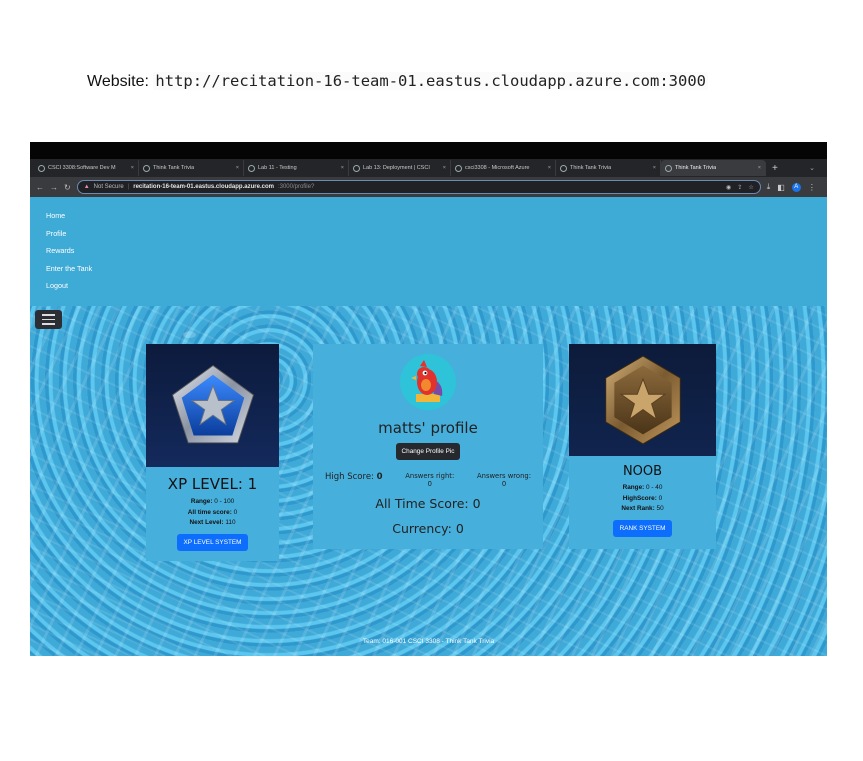  Describe the element at coordinates (212, 542) in the screenshot. I see `xp-level-system-button: XP LEVEL SYSTEM` at that location.